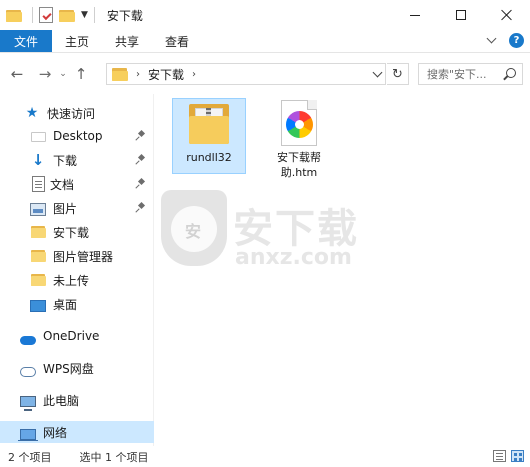 The height and width of the screenshot is (467, 530). Describe the element at coordinates (508, 456) in the screenshot. I see `view-switcher` at that location.